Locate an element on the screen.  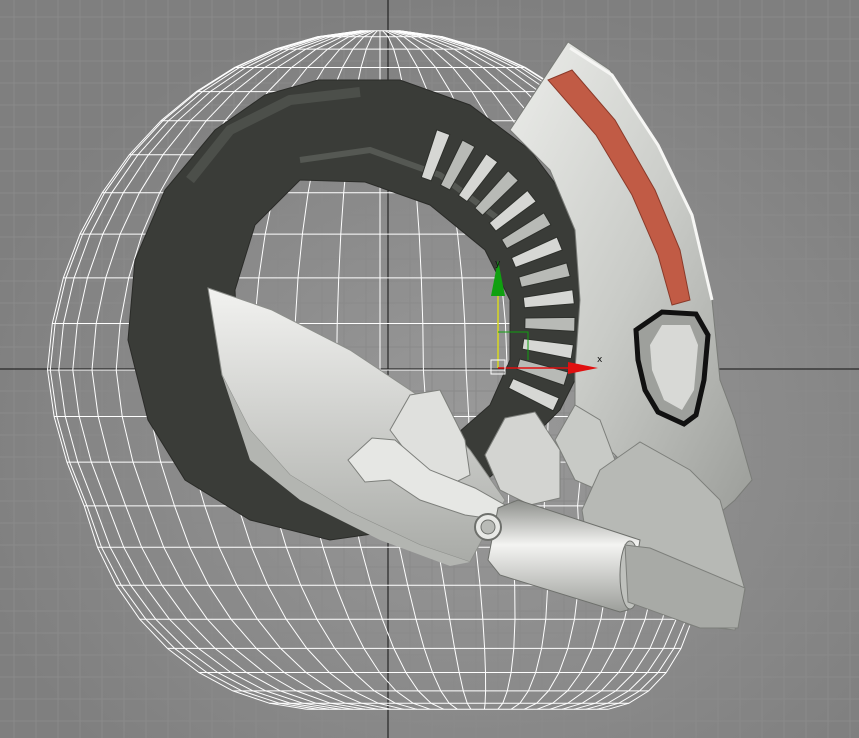
hinge-pin-center is located at coordinates (488, 527).